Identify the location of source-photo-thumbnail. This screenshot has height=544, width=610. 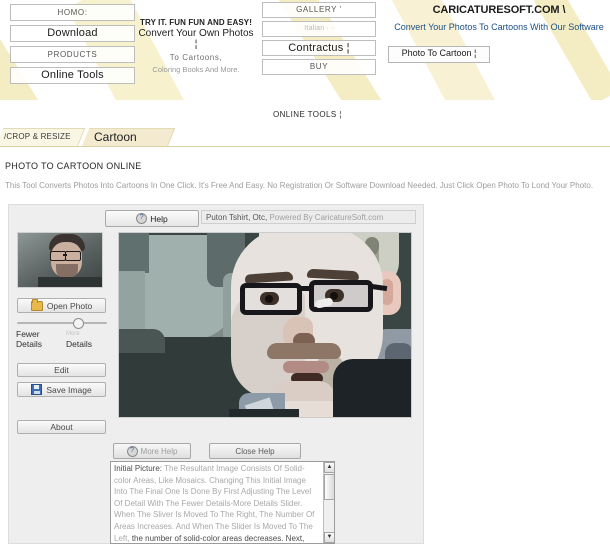
(60, 260).